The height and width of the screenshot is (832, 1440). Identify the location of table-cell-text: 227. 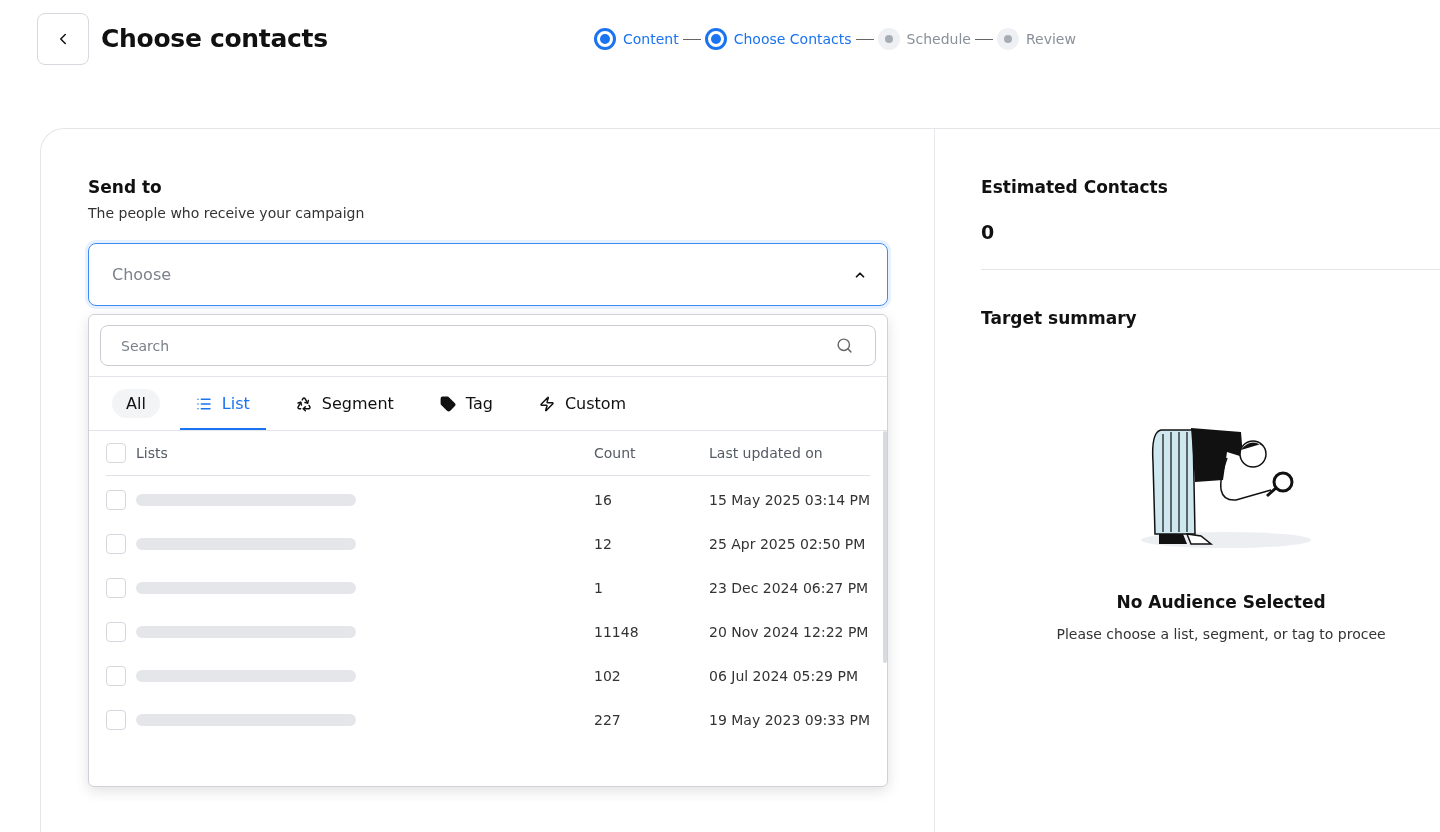
(608, 720).